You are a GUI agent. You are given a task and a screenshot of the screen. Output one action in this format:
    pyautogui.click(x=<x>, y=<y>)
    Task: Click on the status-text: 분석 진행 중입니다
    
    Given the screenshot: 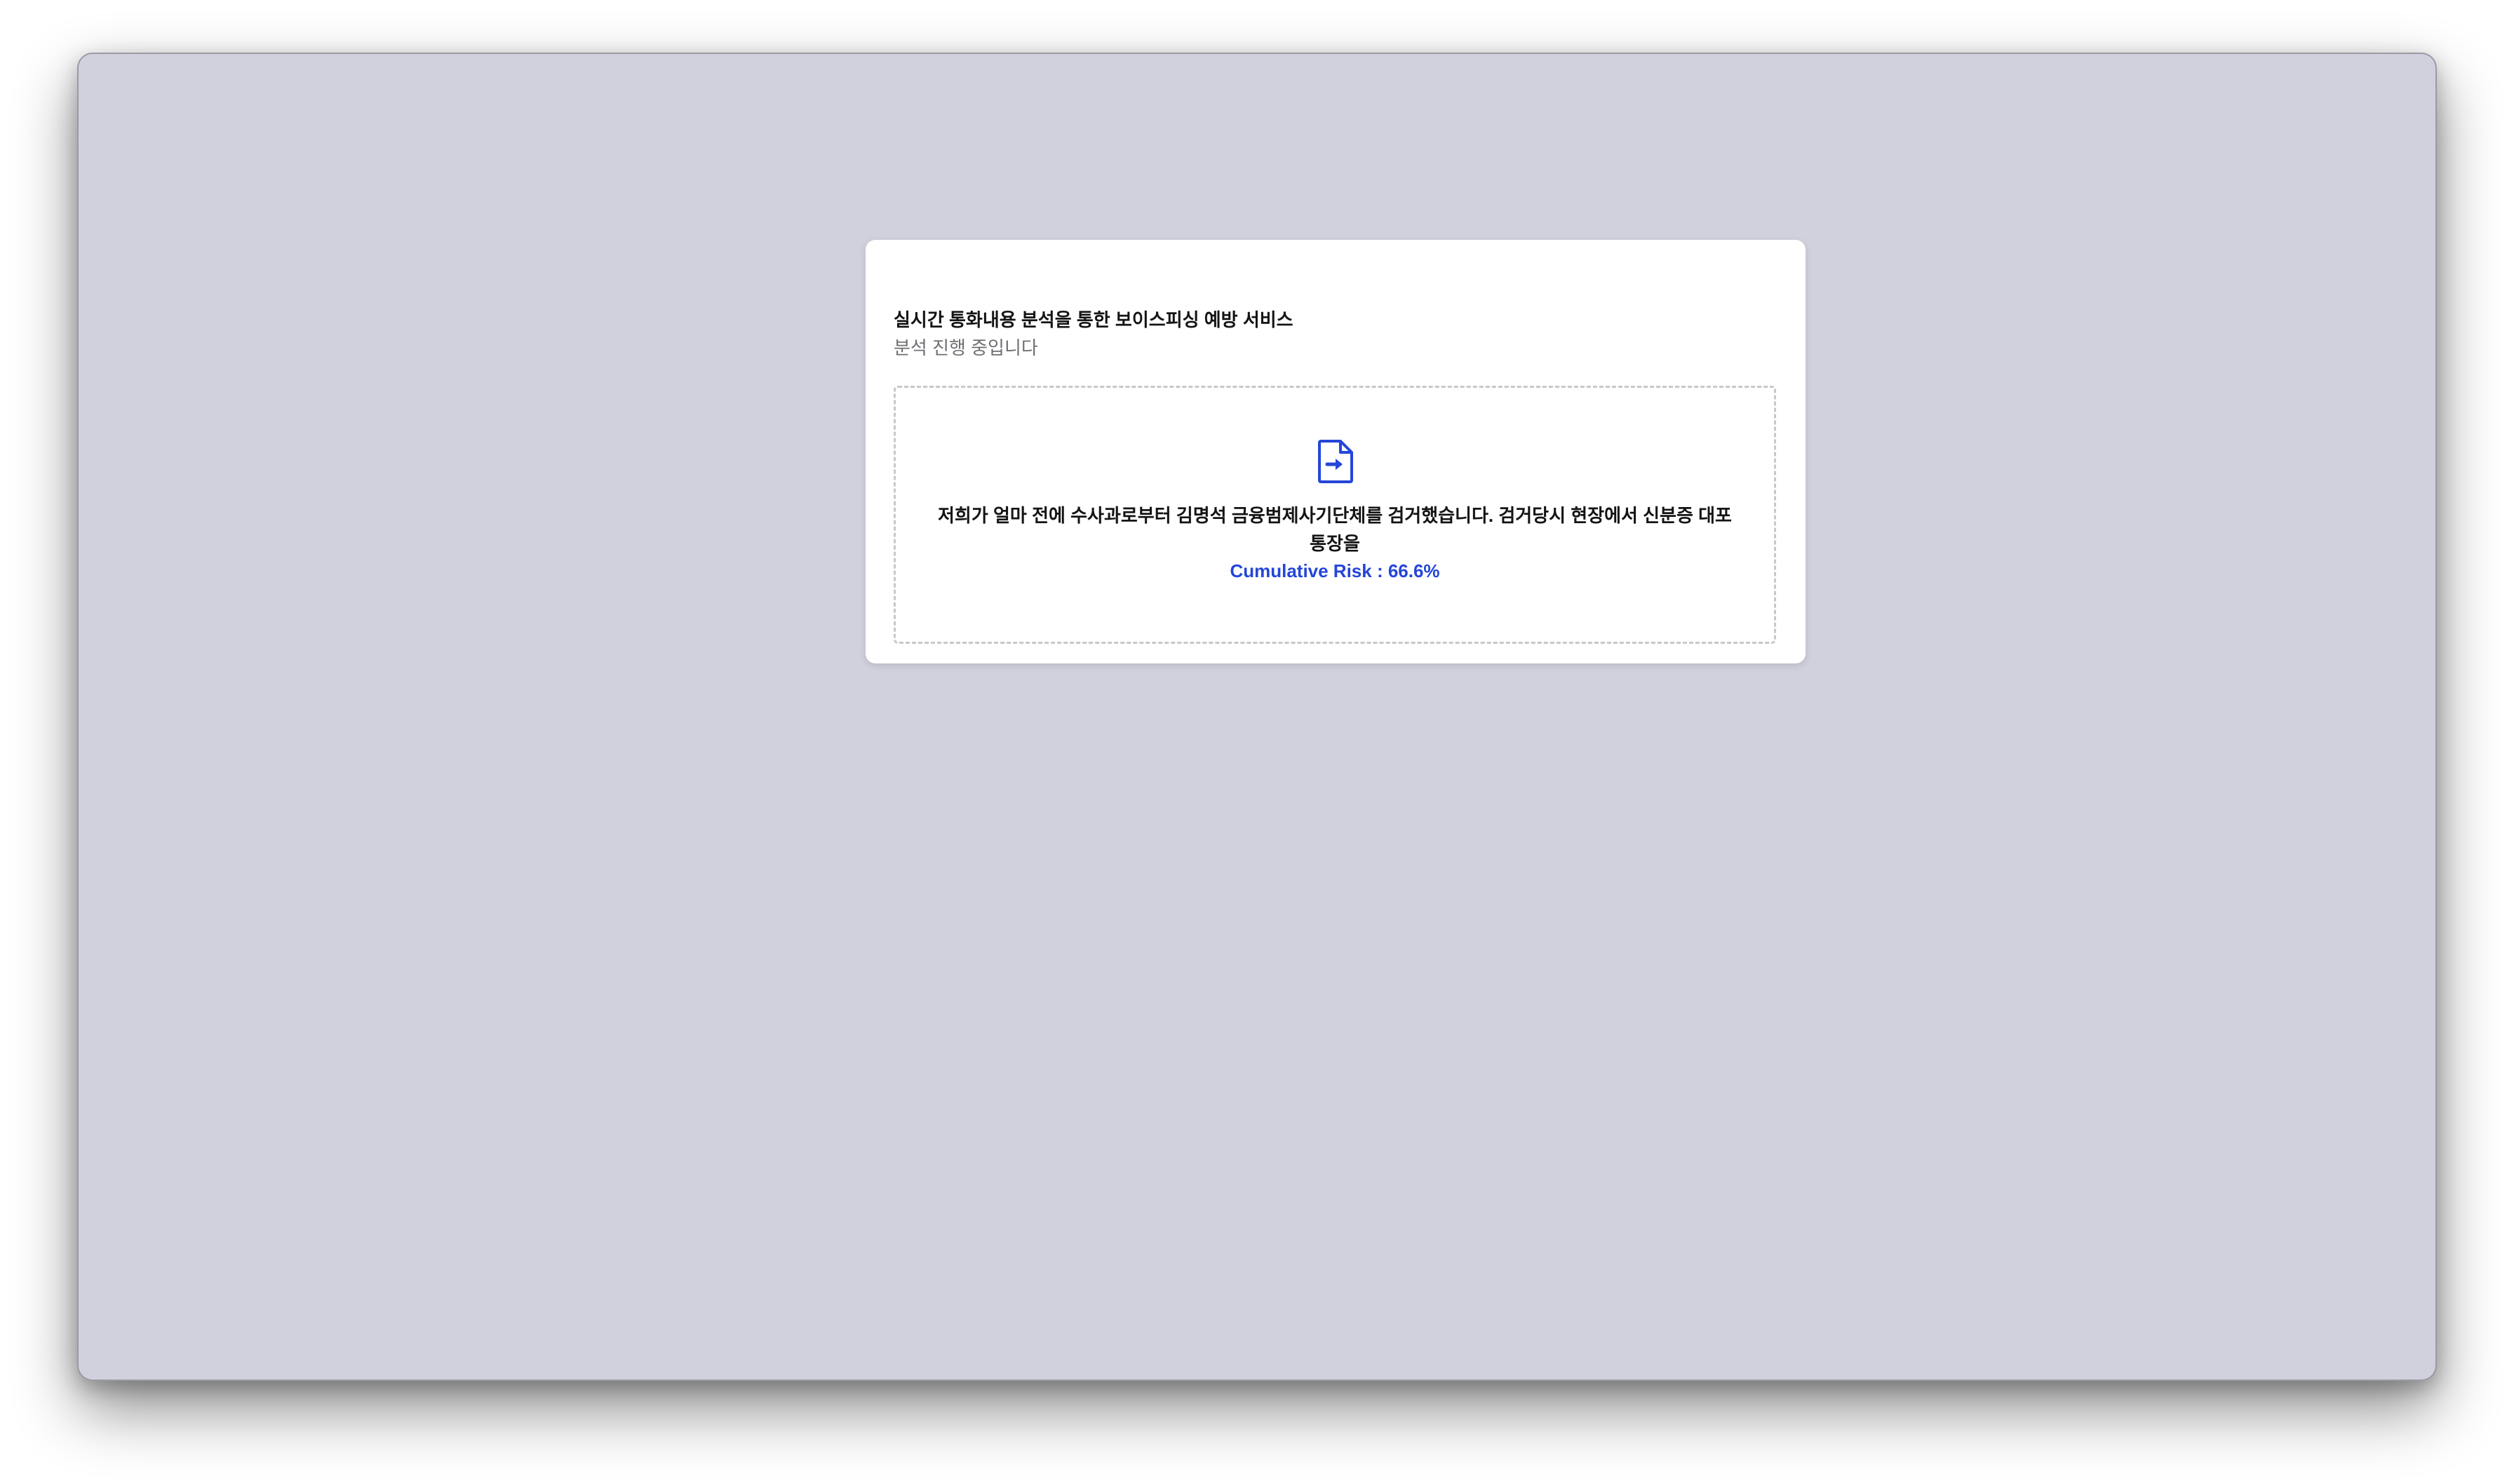 What is the action you would take?
    pyautogui.click(x=966, y=348)
    